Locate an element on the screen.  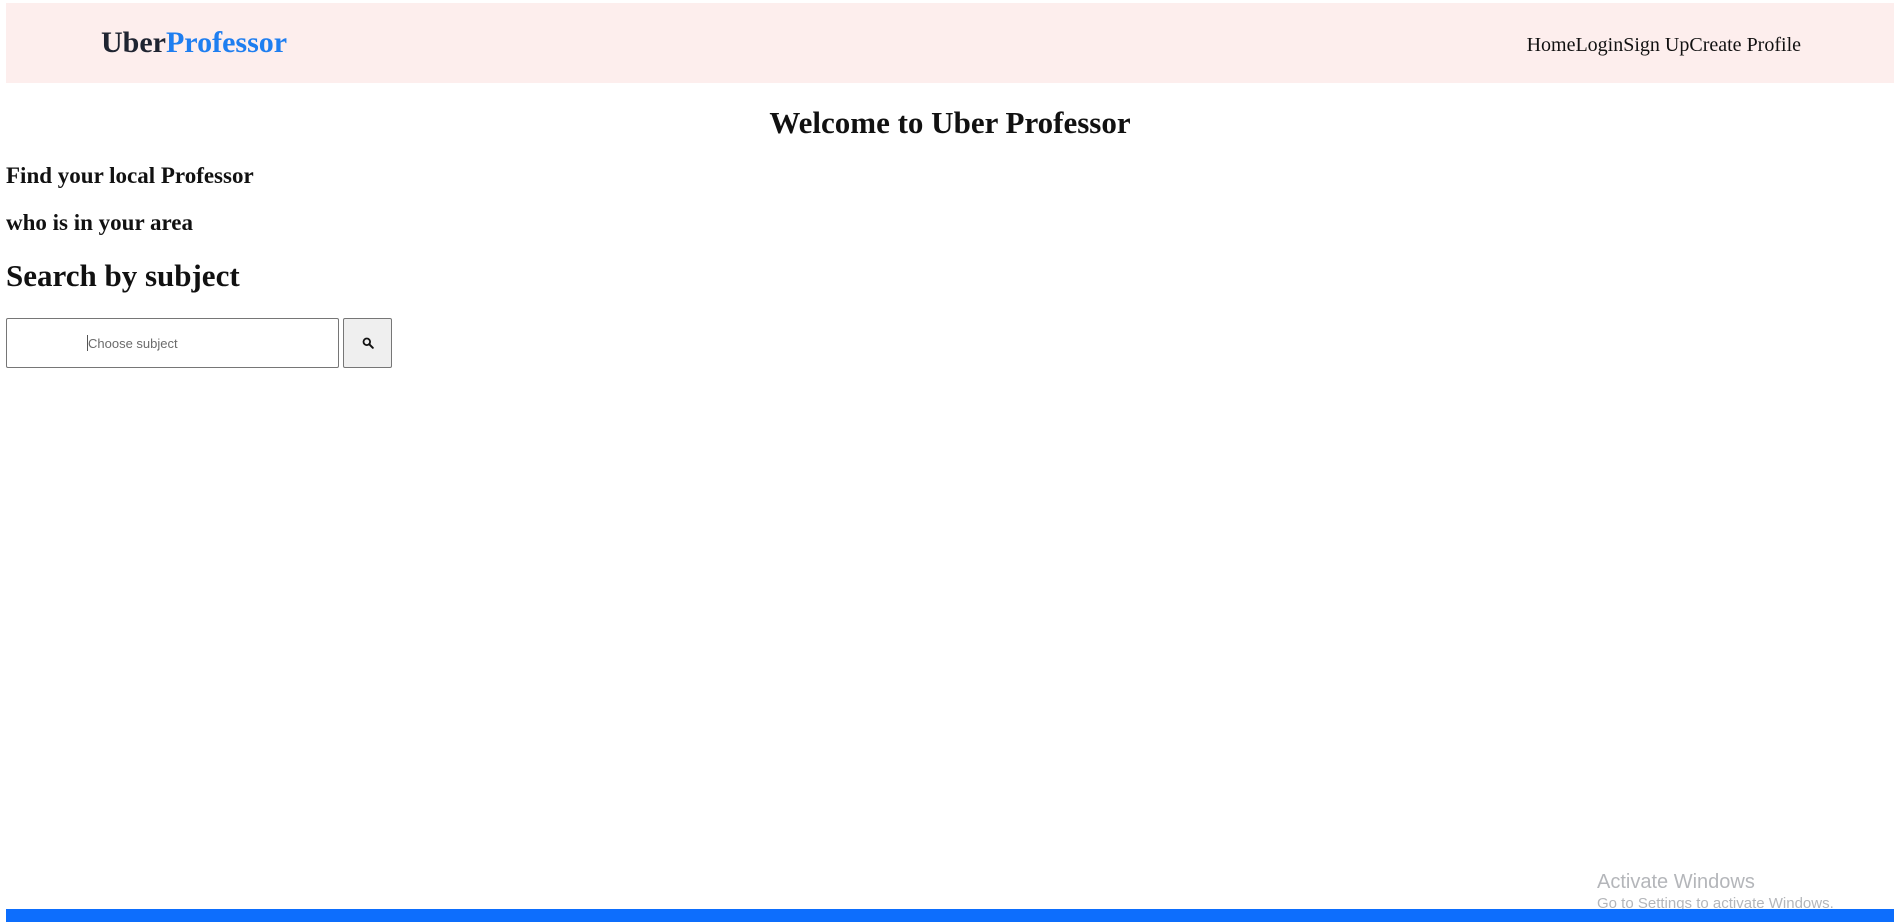
nav-link-sign-up: Sign Up is located at coordinates (1656, 45).